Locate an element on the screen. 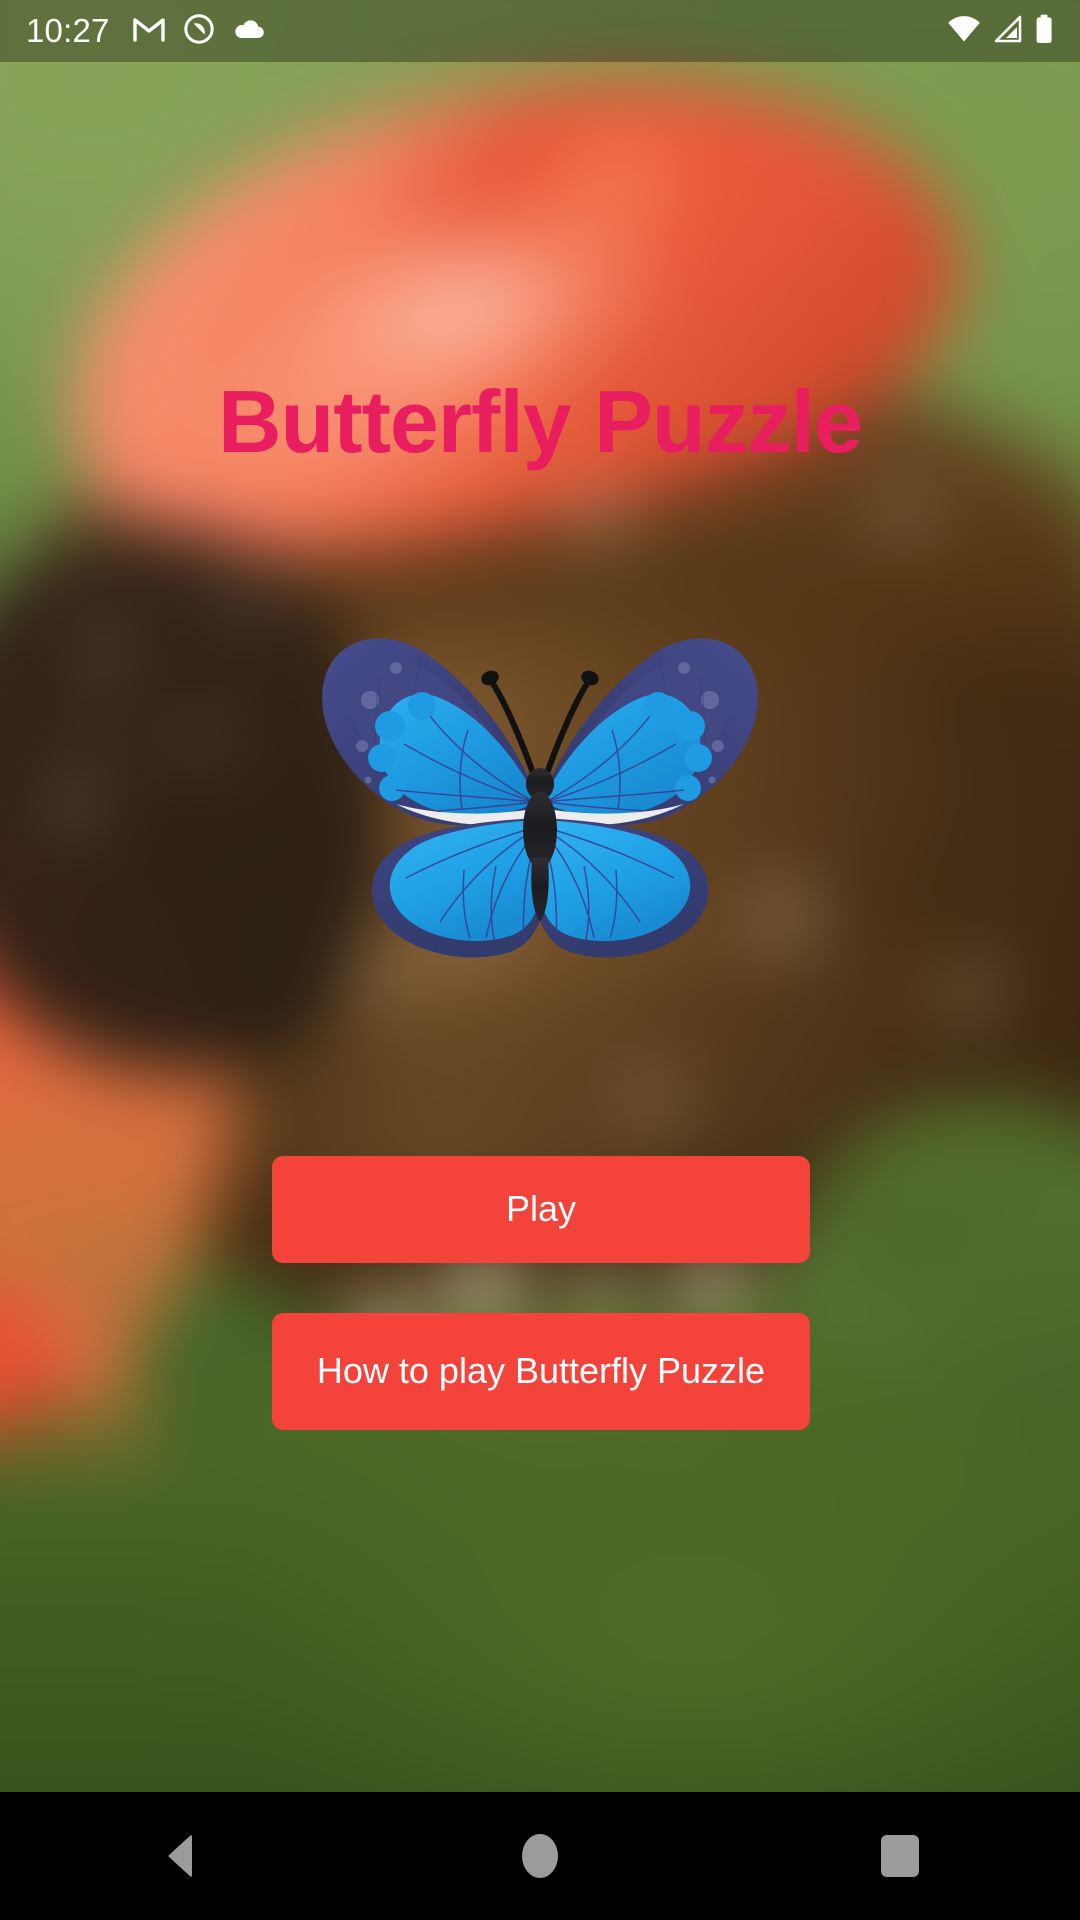  recents-square-icon is located at coordinates (900, 1856).